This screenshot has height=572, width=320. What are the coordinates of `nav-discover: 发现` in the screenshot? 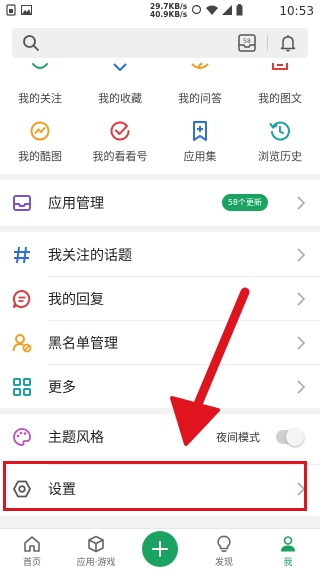 It's located at (224, 550).